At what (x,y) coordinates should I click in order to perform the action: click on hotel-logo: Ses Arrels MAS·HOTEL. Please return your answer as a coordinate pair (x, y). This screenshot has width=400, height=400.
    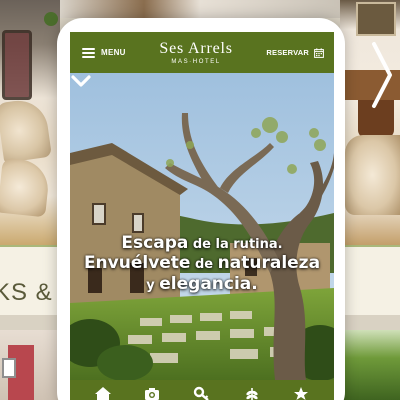
    Looking at the image, I should click on (196, 52).